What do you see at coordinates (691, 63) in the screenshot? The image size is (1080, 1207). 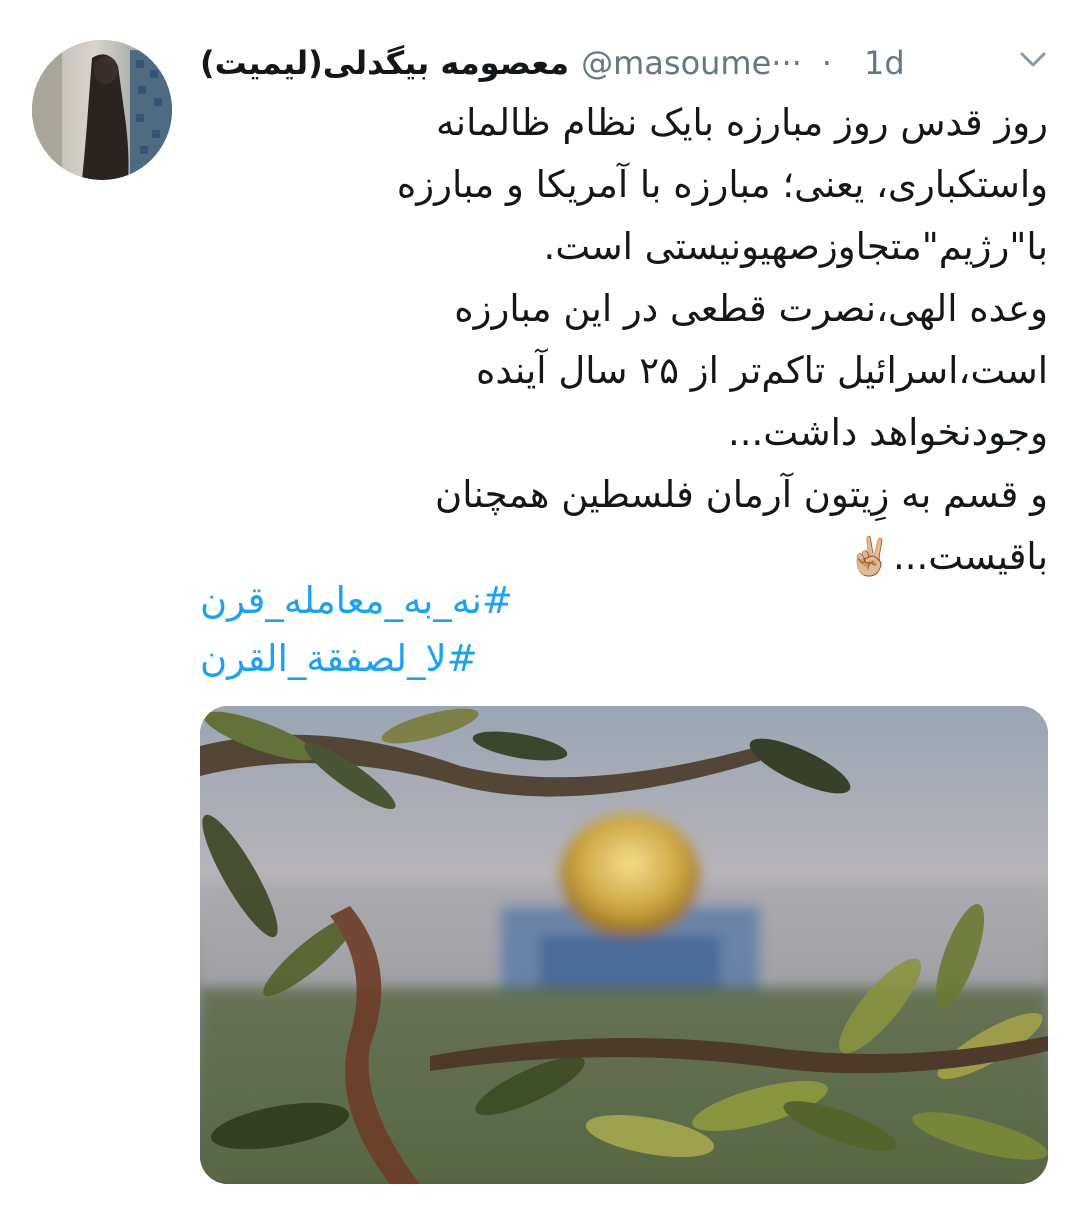 I see `author-handle: @masoume···` at bounding box center [691, 63].